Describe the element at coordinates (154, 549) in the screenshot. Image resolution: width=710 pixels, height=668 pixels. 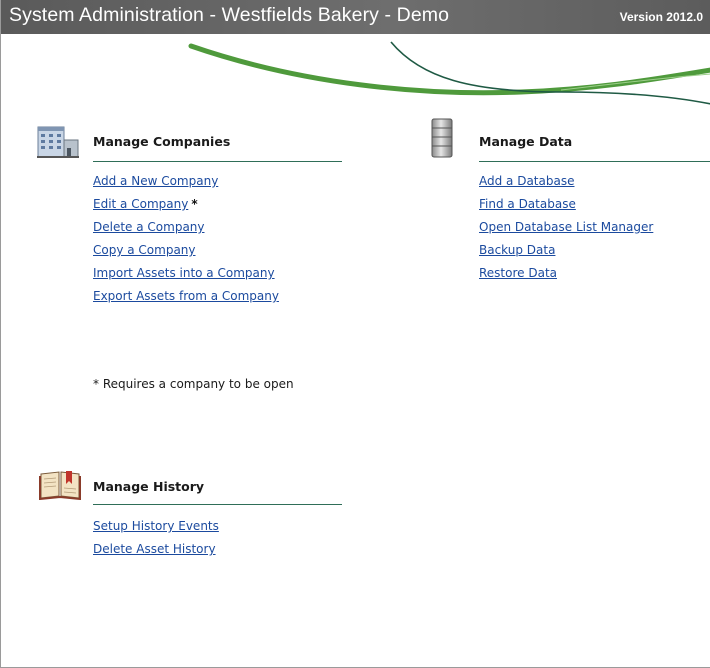
I see `delete-asset-history-link: Delete Asset History` at that location.